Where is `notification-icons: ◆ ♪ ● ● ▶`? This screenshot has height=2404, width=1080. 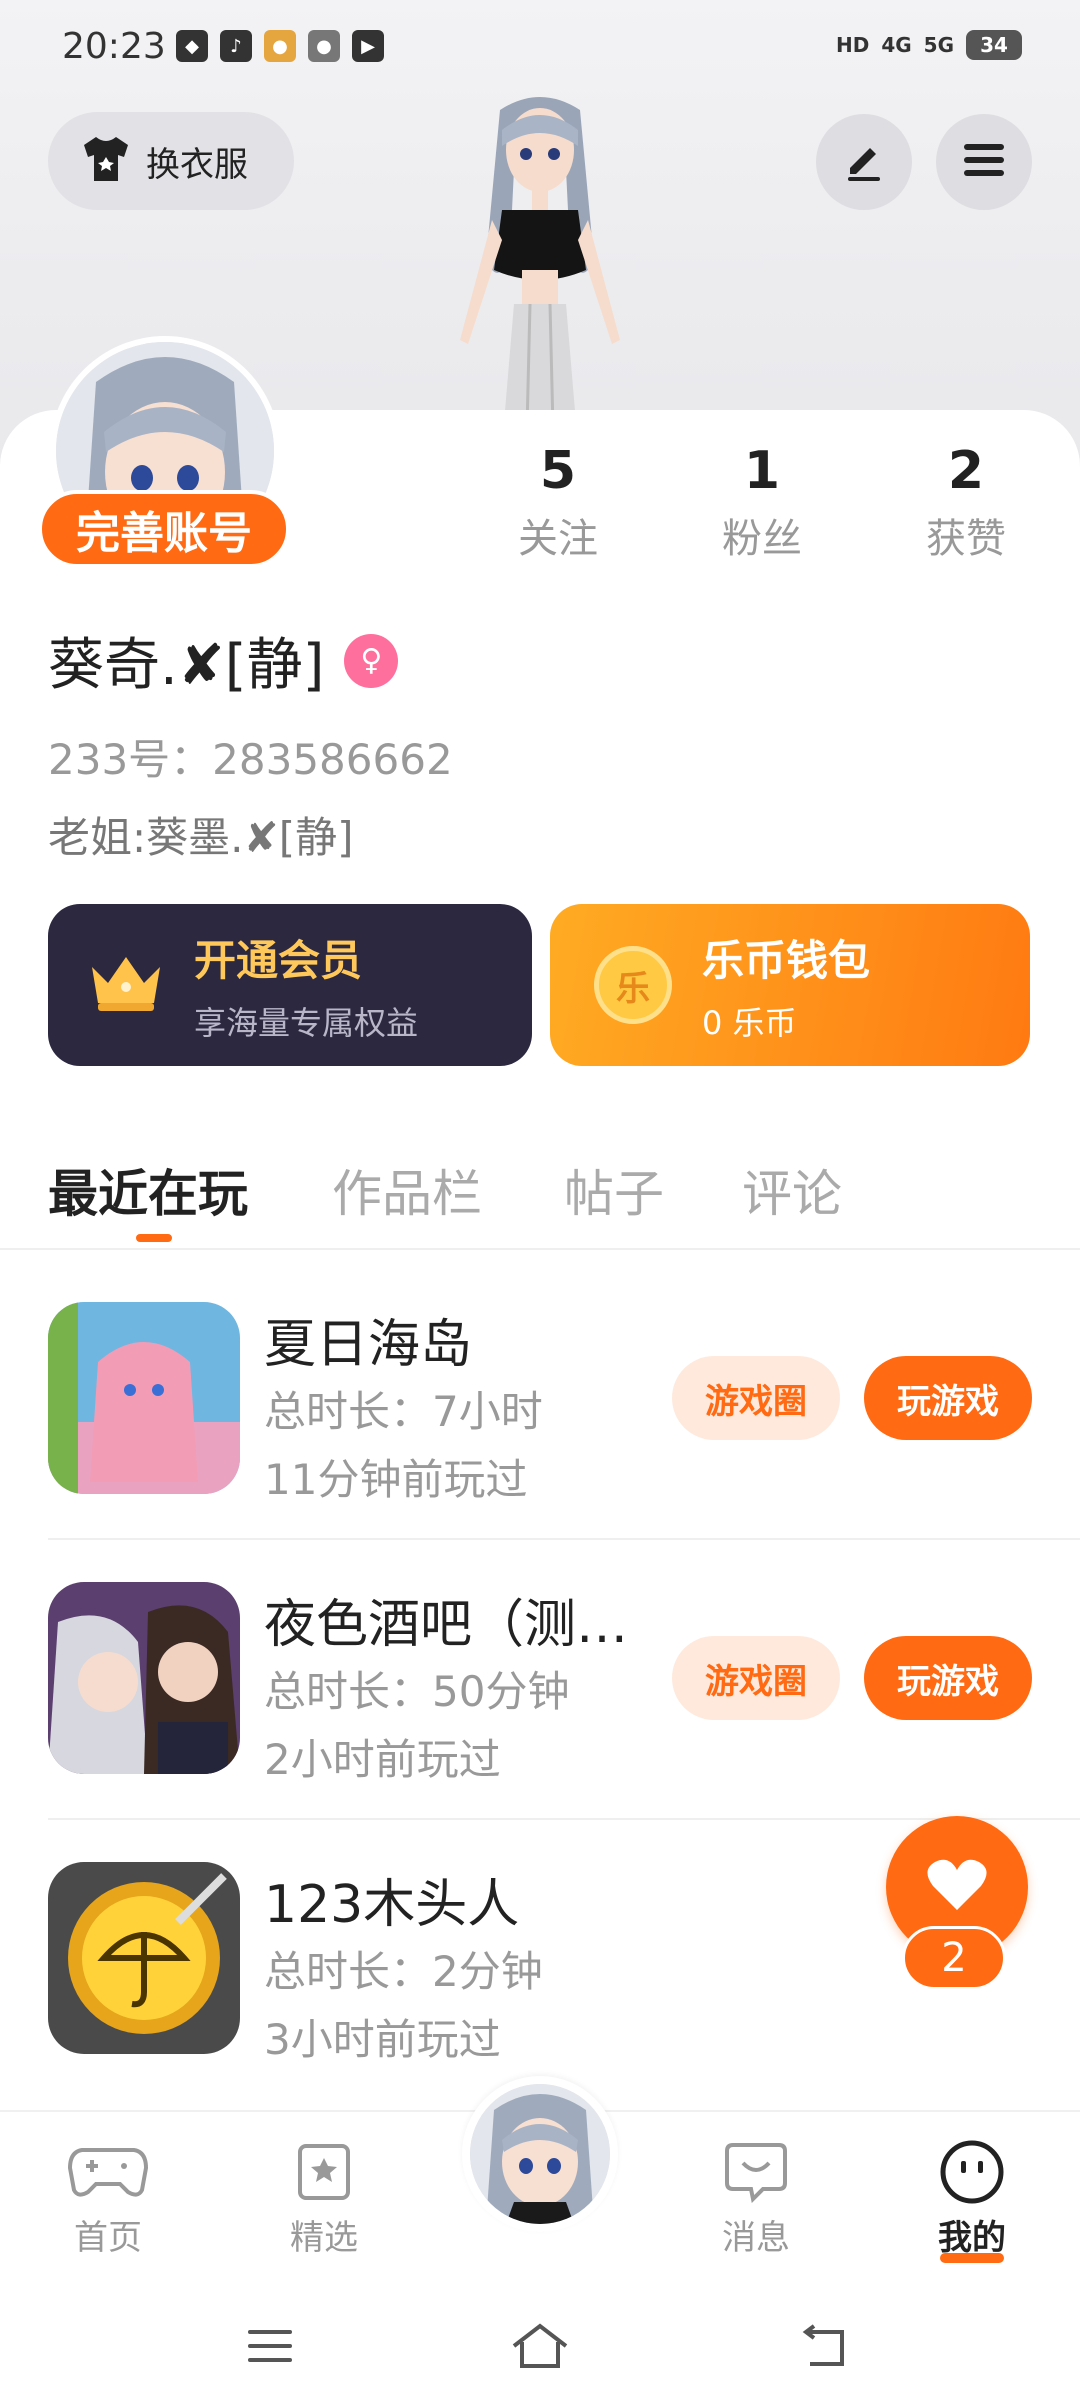
notification-icons: ◆ ♪ ● ● ▶ is located at coordinates (280, 46).